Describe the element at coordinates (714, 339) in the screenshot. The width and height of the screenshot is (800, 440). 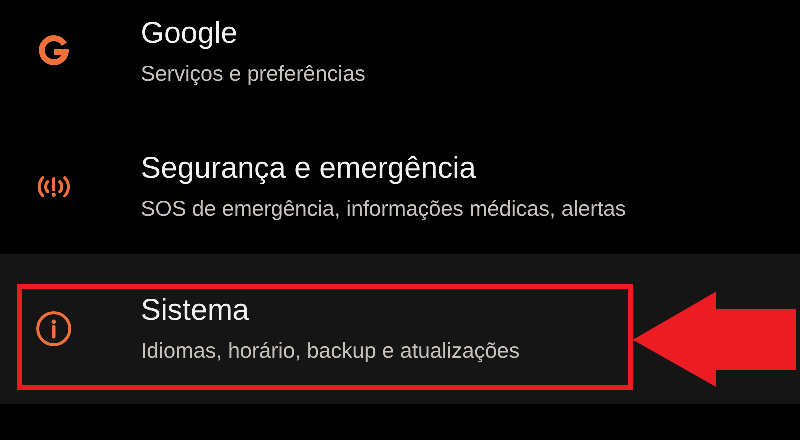
I see `pointing-arrow-icon` at that location.